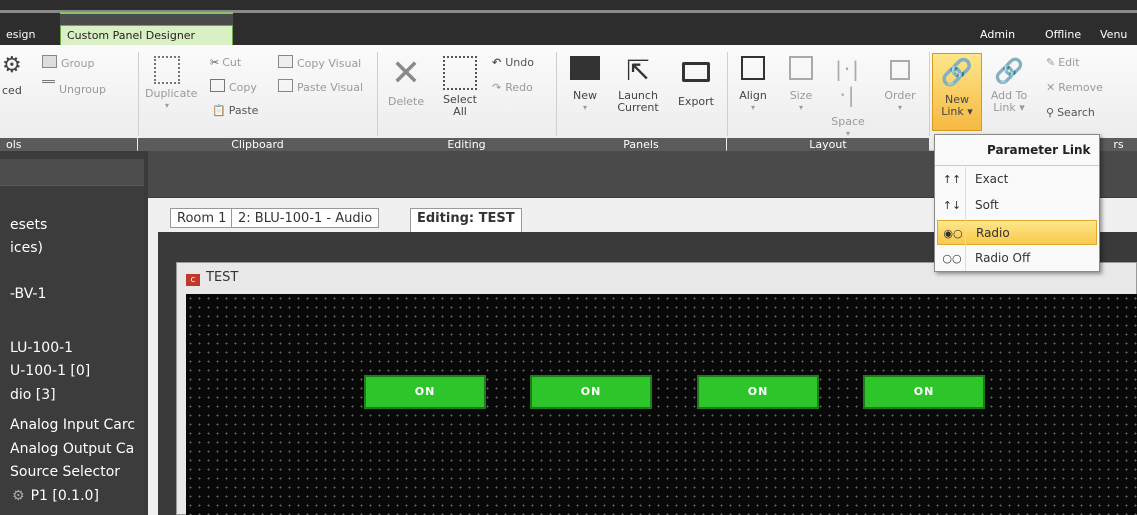 The image size is (1137, 515). I want to click on add-to-link-button: 🔗 Add To Link ▾, so click(1009, 85).